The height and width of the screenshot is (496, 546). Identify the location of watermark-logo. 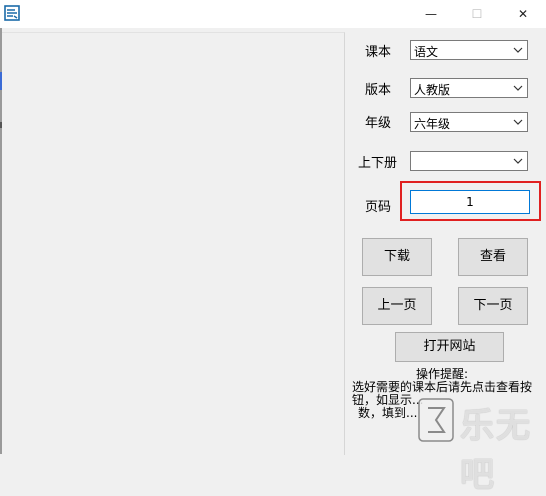
(436, 420).